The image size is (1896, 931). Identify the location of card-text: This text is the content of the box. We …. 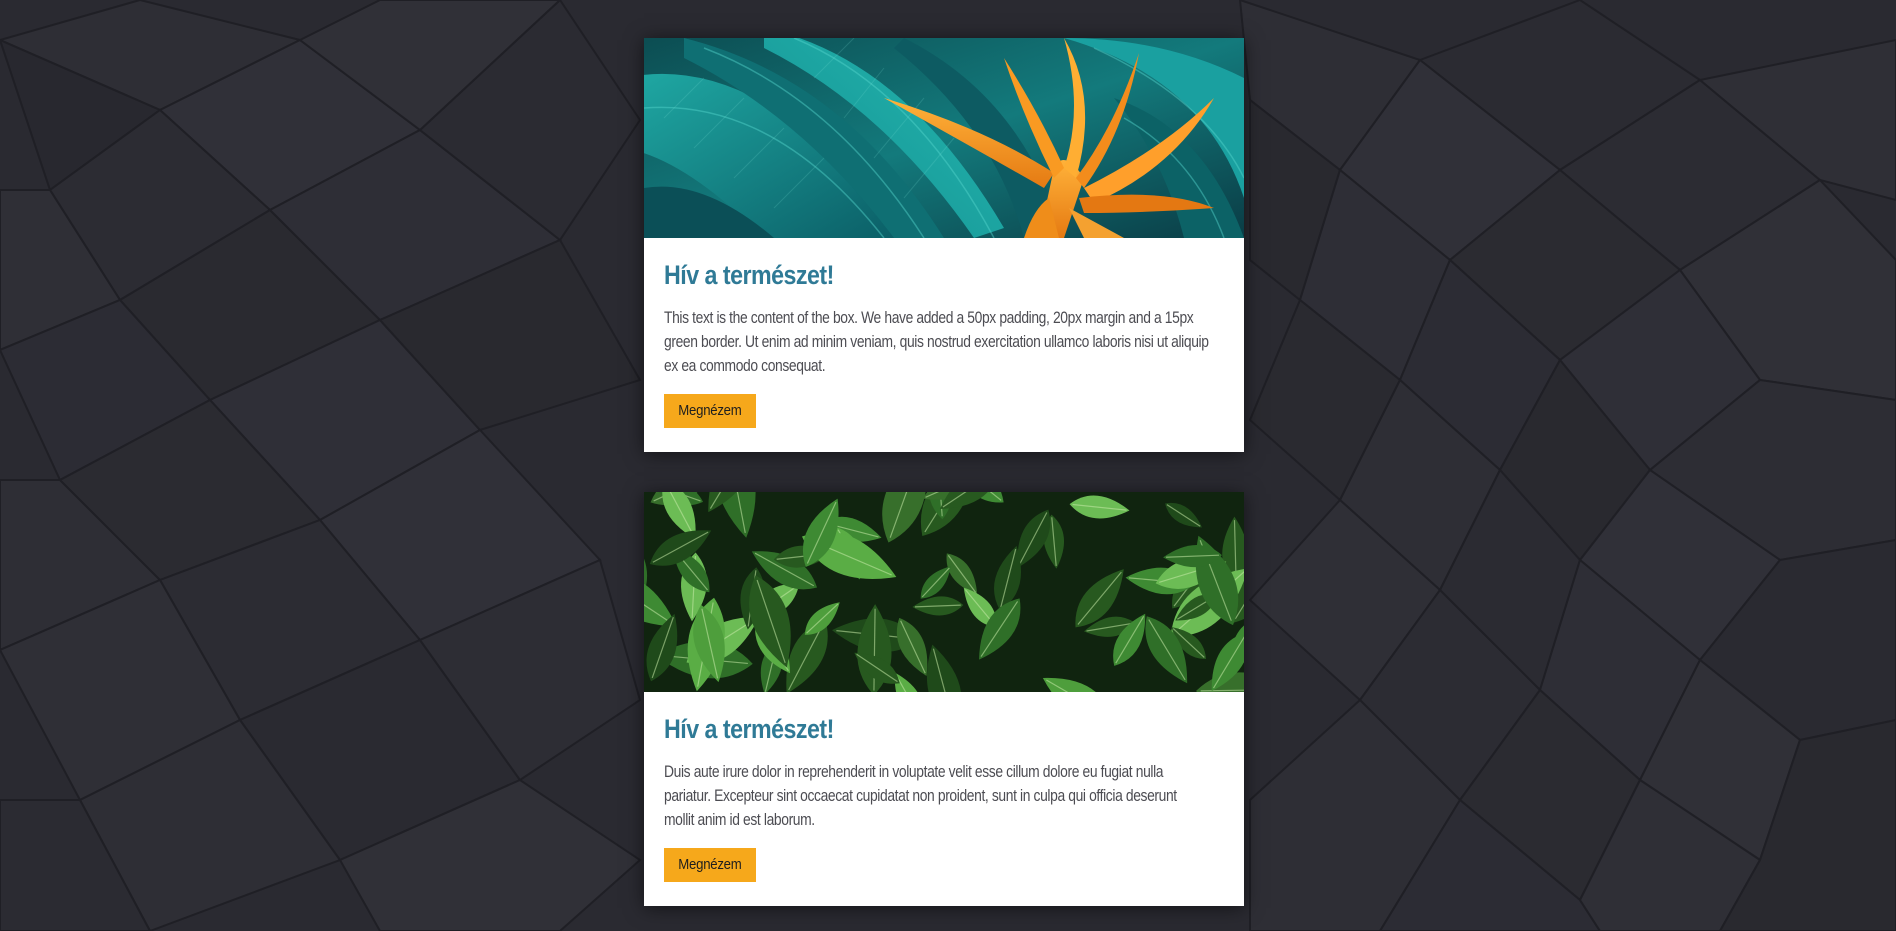
(936, 342).